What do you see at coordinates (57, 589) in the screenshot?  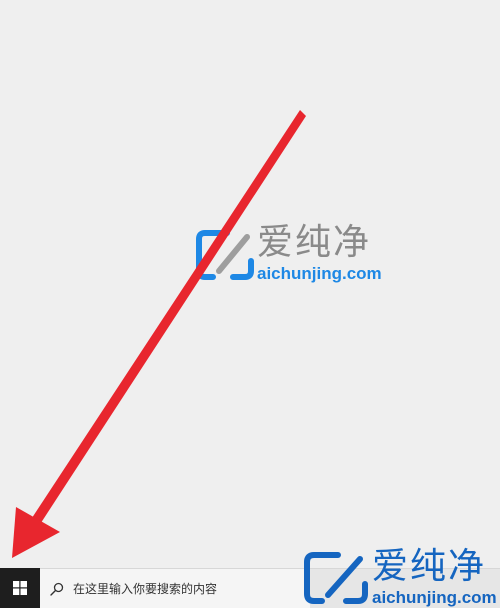 I see `search-icon` at bounding box center [57, 589].